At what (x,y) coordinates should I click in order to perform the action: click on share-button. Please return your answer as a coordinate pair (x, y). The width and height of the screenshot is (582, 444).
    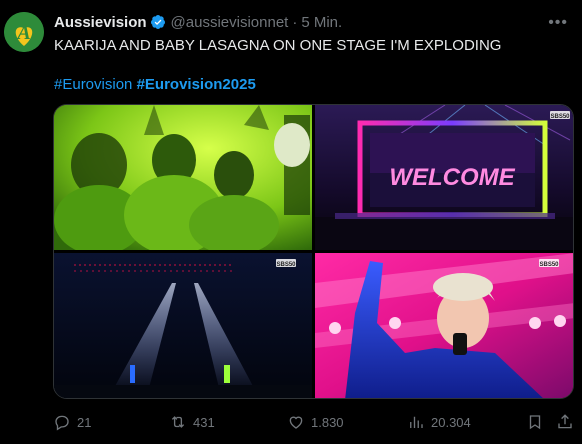
    Looking at the image, I should click on (565, 422).